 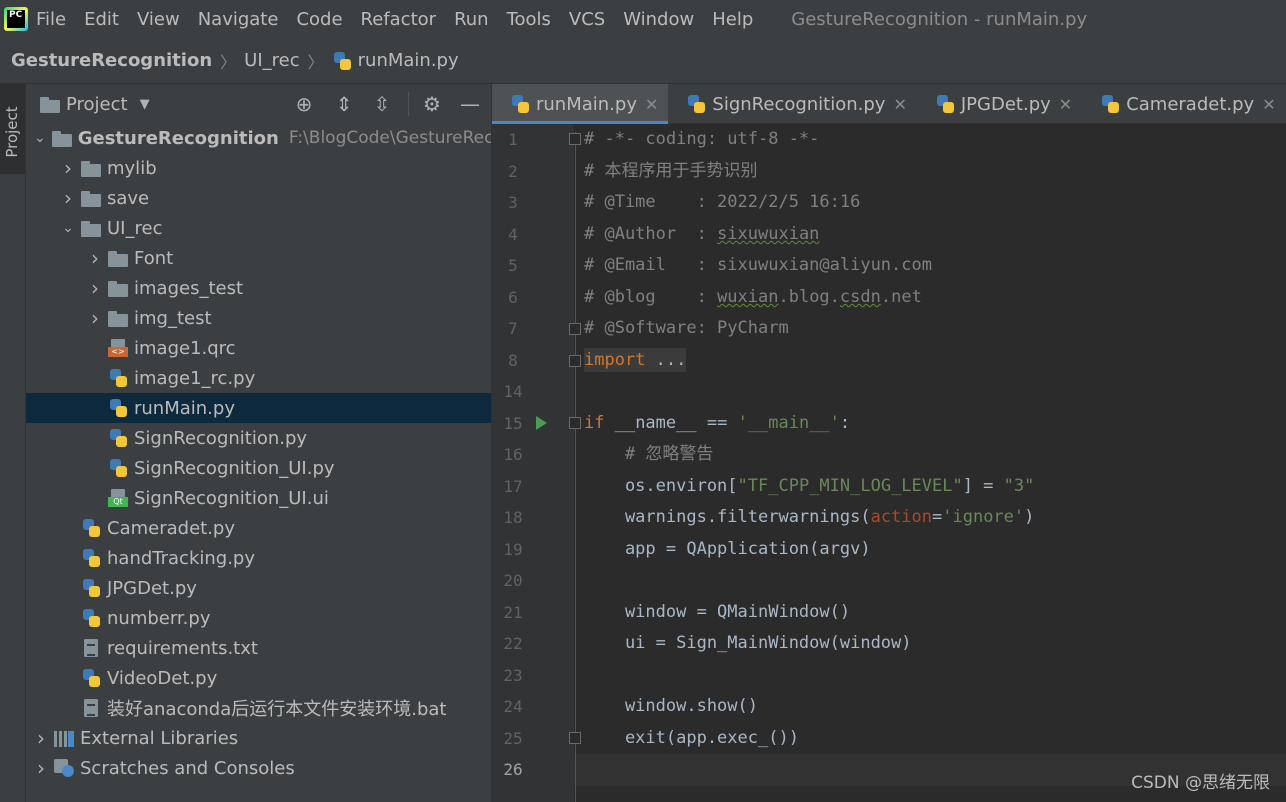 What do you see at coordinates (97, 104) in the screenshot?
I see `project-view-selector: Project` at bounding box center [97, 104].